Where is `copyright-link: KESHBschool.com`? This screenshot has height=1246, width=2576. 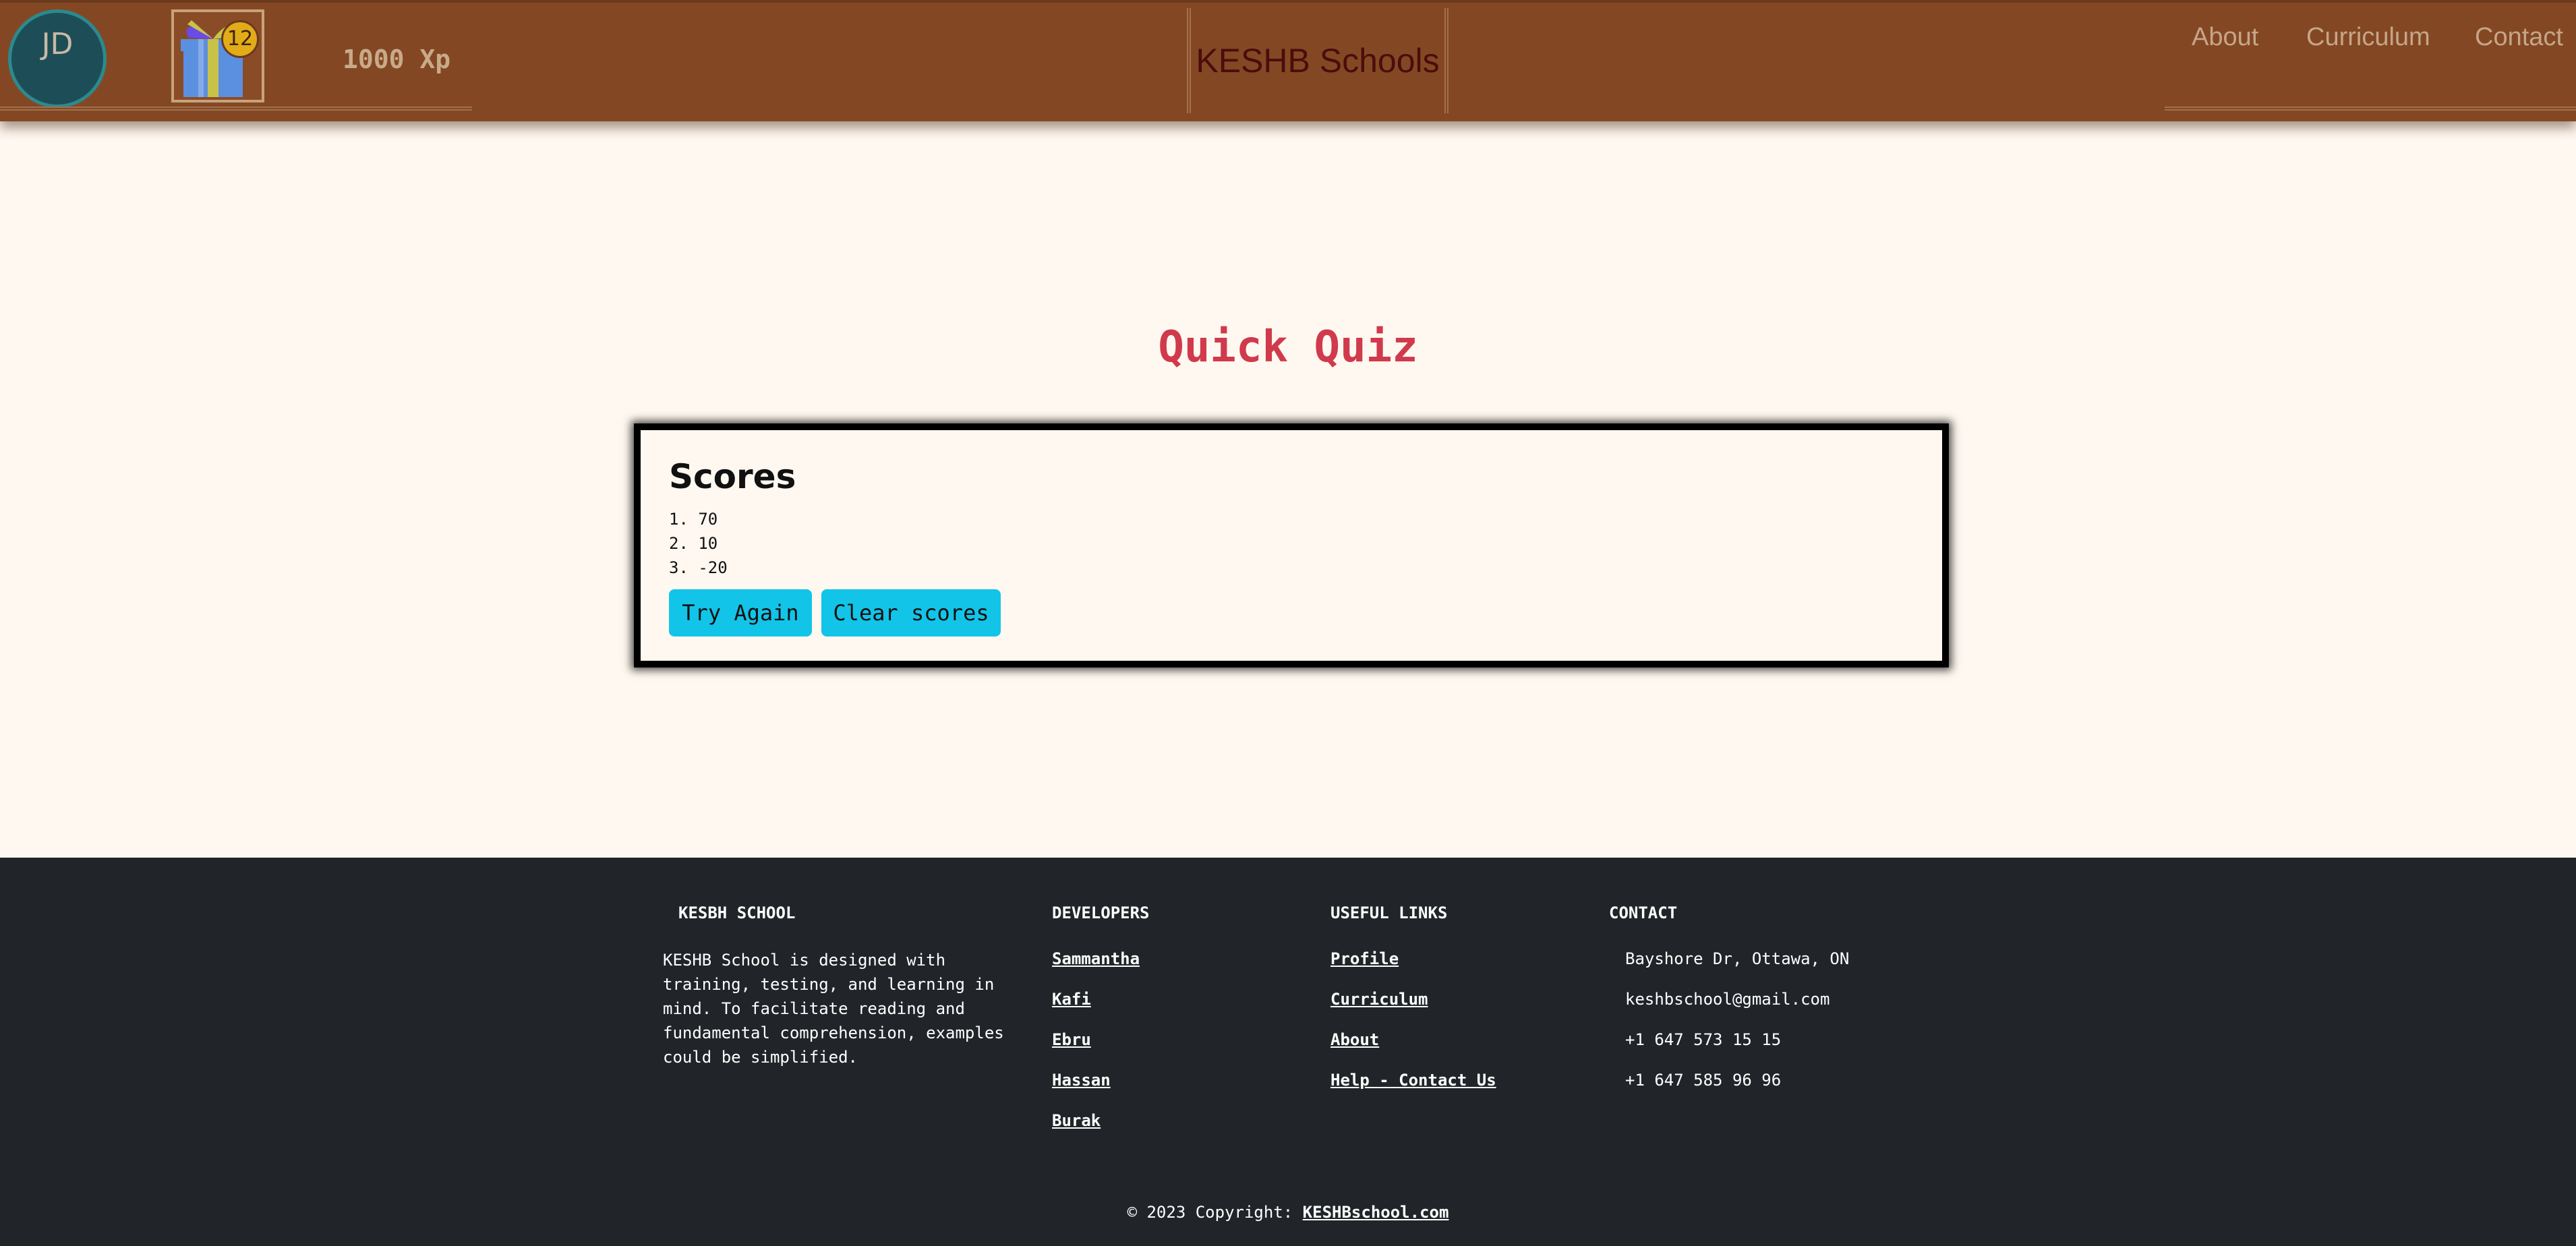 copyright-link: KESHBschool.com is located at coordinates (1376, 1212).